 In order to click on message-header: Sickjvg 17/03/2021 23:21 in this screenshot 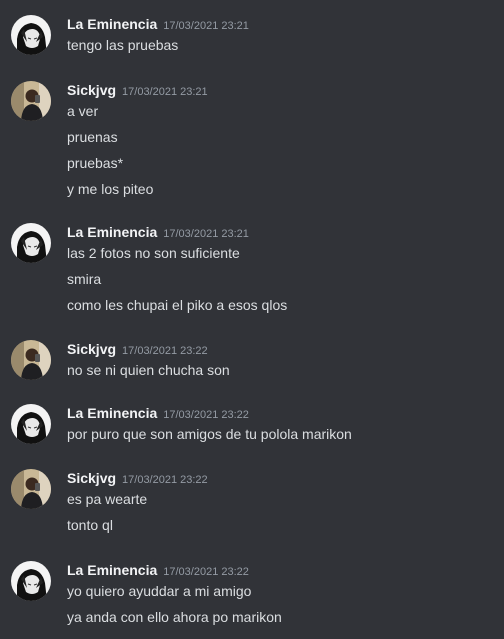, I will do `click(137, 90)`.